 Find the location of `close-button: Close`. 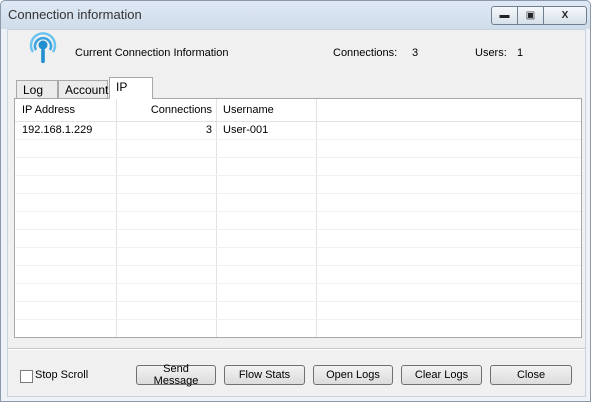

close-button: Close is located at coordinates (531, 375).